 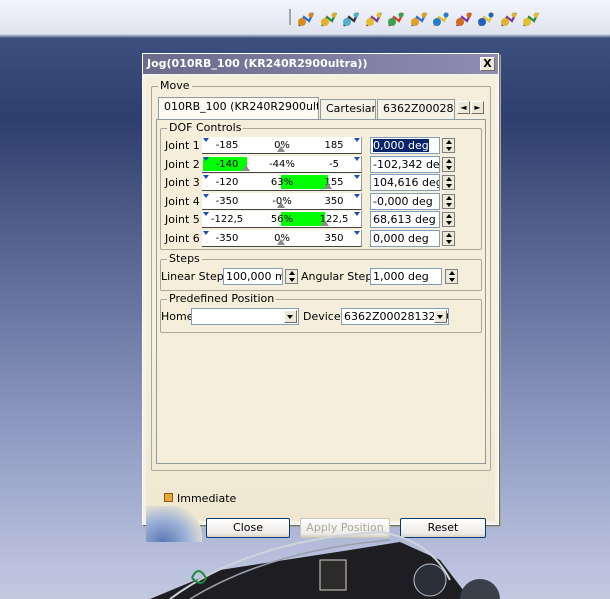 What do you see at coordinates (290, 17) in the screenshot?
I see `toolbar-separator` at bounding box center [290, 17].